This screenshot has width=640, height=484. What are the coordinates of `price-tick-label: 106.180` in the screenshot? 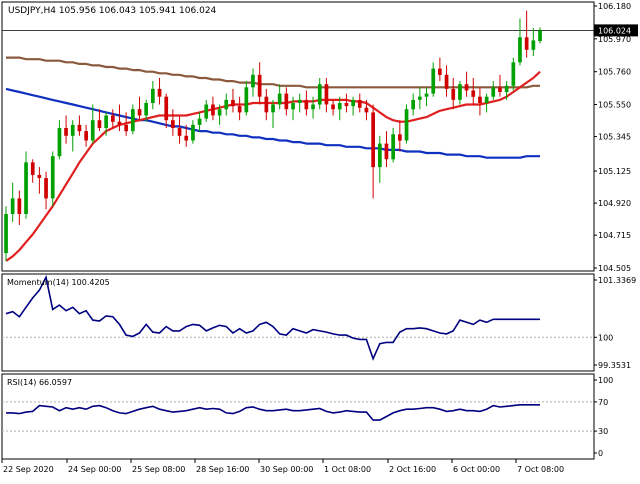 It's located at (614, 6).